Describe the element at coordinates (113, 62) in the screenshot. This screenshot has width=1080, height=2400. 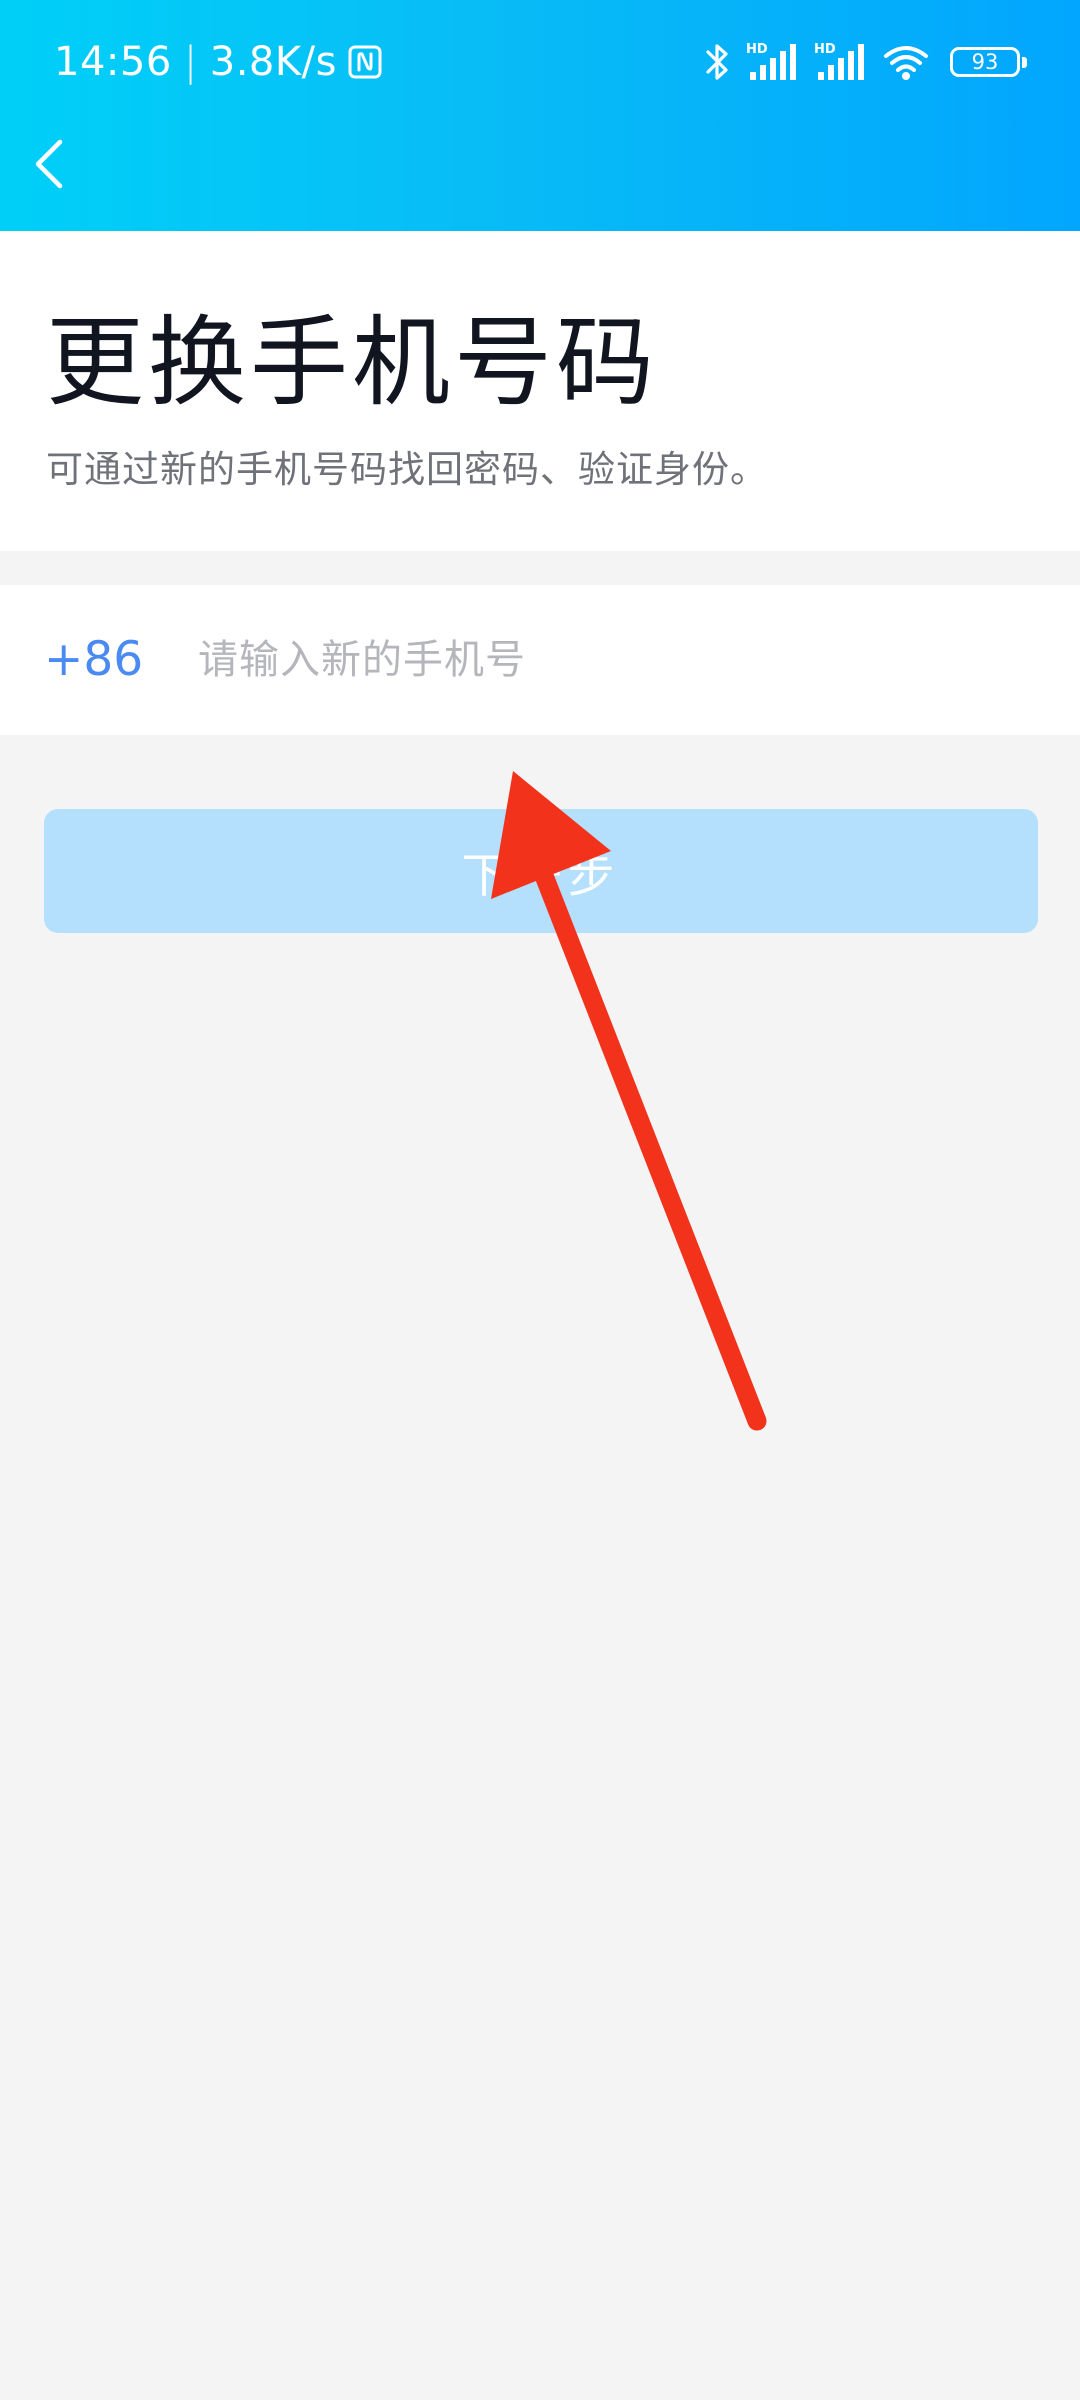
I see `status-time: 14:56` at that location.